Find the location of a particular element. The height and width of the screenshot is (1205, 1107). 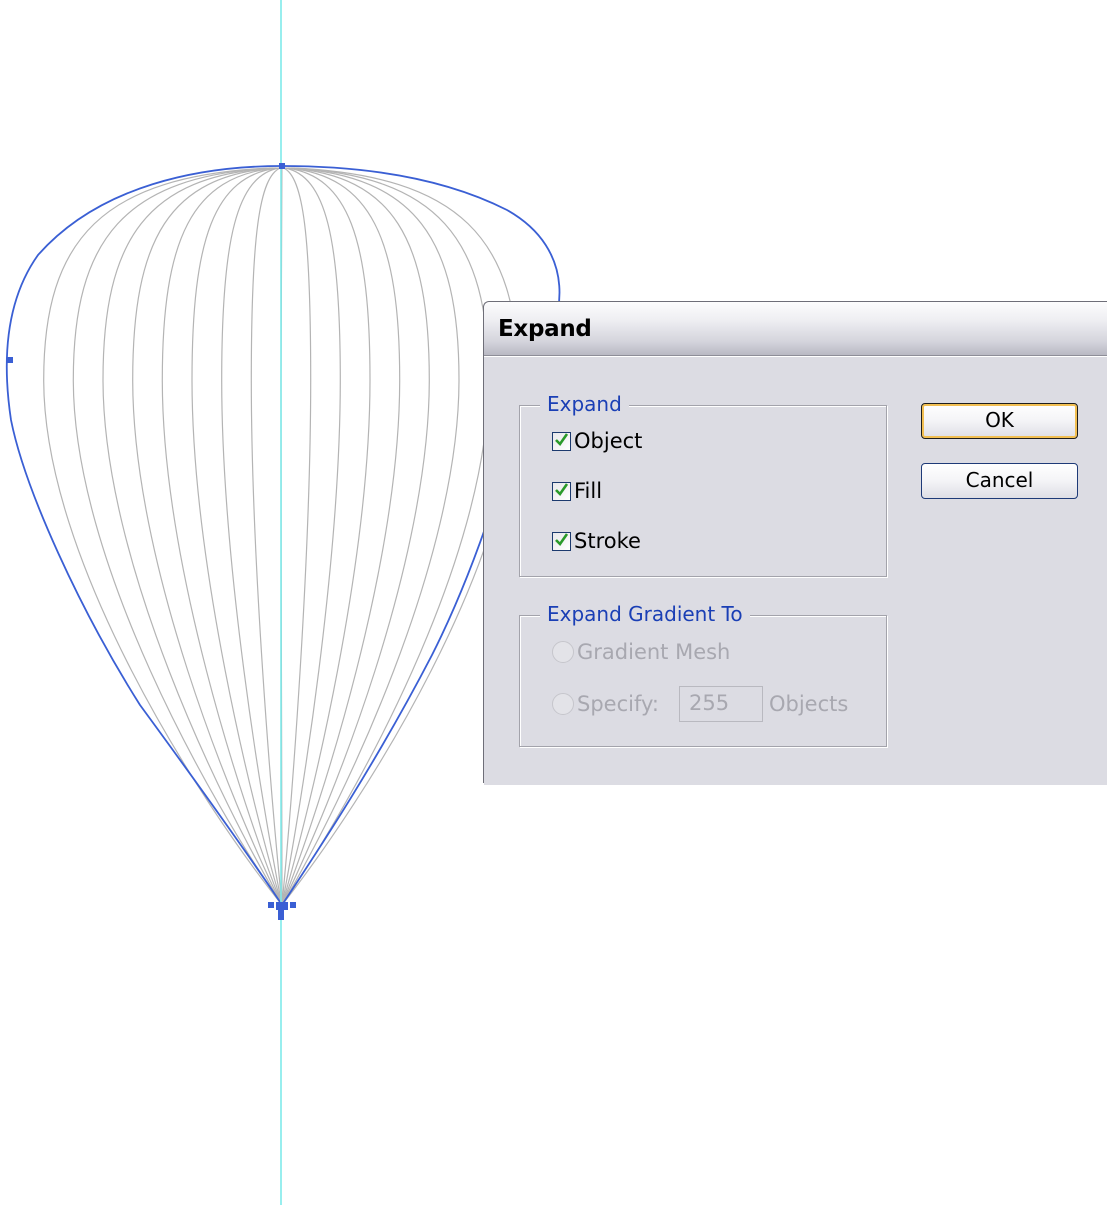

fill-checkbox is located at coordinates (561, 491).